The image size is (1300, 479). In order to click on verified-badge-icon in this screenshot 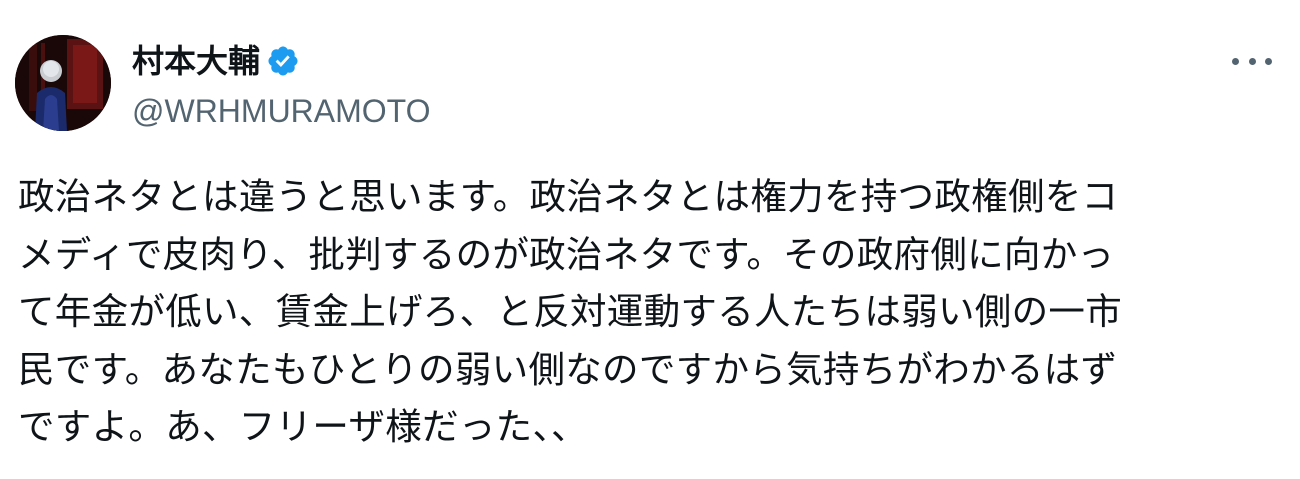, I will do `click(283, 61)`.